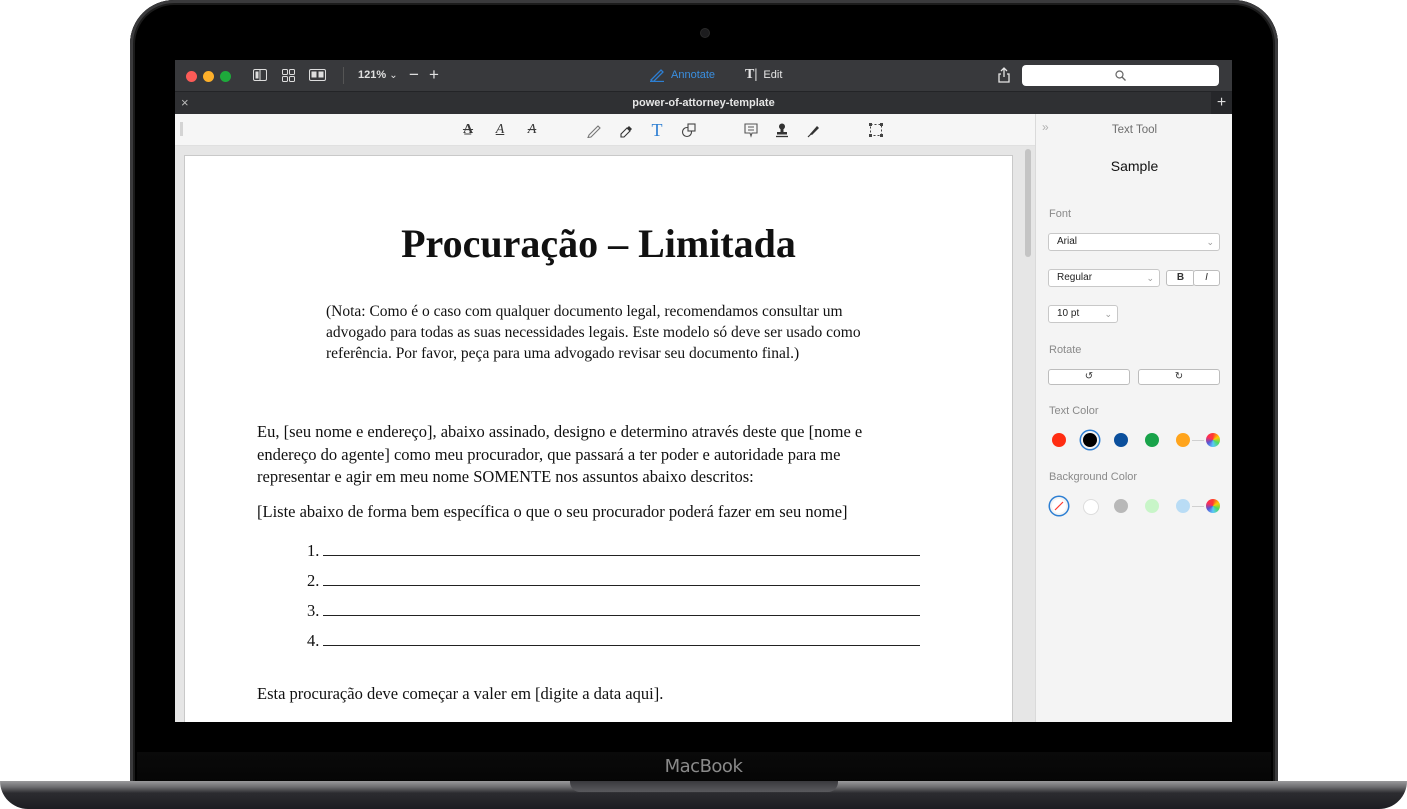 This screenshot has width=1407, height=809. Describe the element at coordinates (1104, 278) in the screenshot. I see `font-style-dropdown: Regular ⌄` at that location.